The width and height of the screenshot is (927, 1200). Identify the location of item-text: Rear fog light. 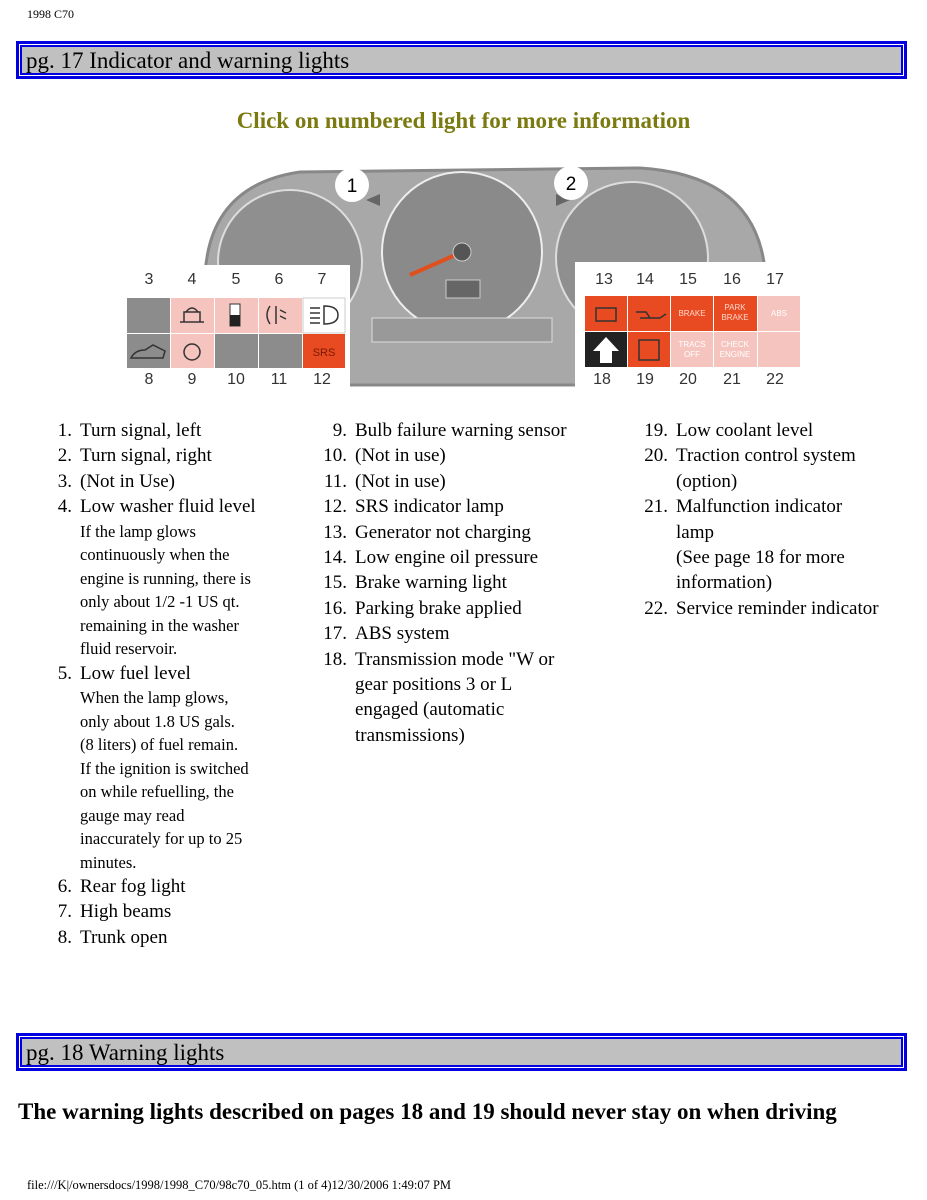
(129, 886).